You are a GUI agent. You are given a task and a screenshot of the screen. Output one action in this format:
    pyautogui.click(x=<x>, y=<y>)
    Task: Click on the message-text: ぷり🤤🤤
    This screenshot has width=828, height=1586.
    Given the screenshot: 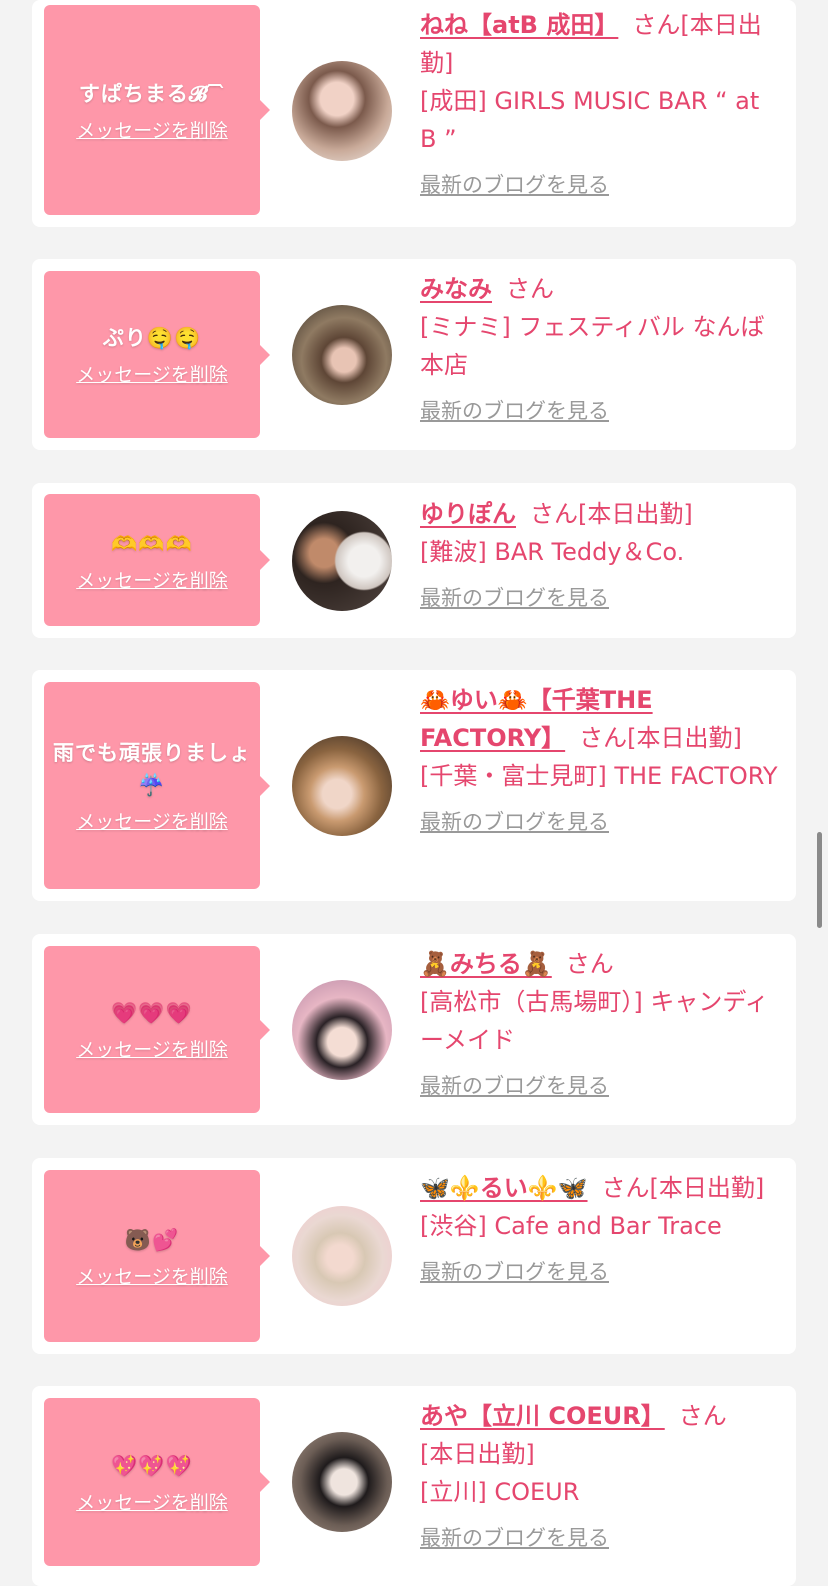 What is the action you would take?
    pyautogui.click(x=152, y=338)
    